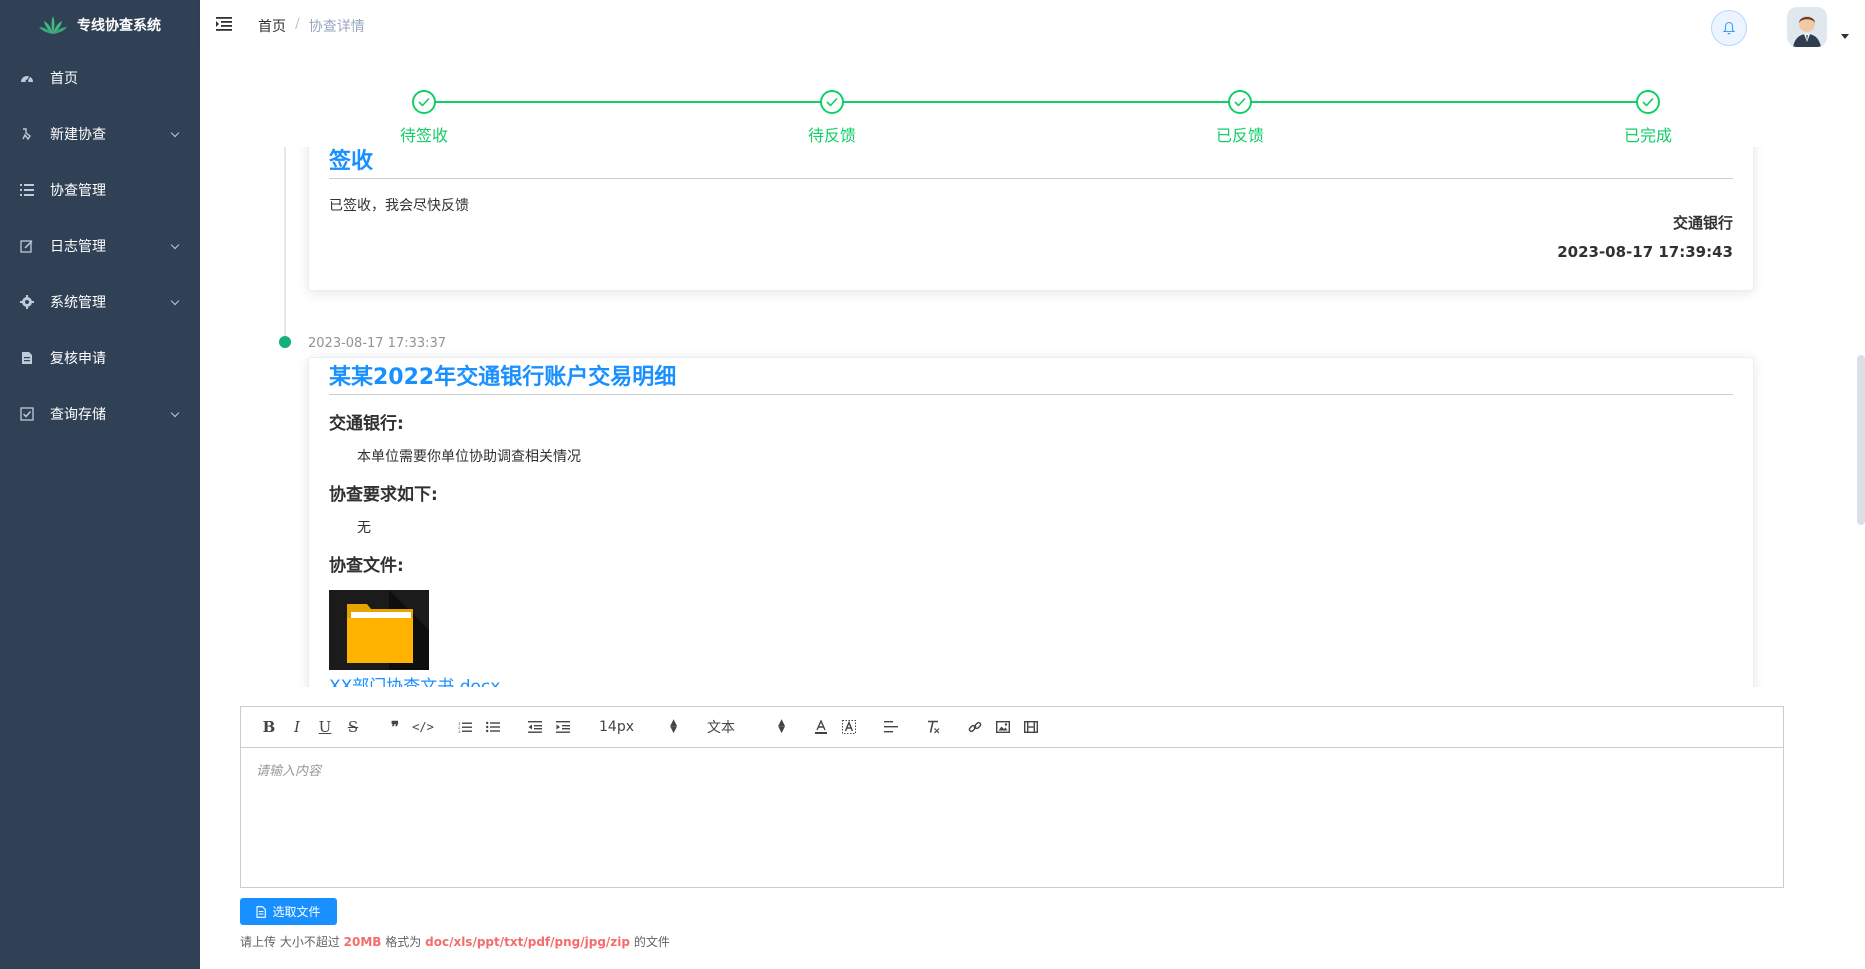  I want to click on org-heading: 交通银行:, so click(366, 424).